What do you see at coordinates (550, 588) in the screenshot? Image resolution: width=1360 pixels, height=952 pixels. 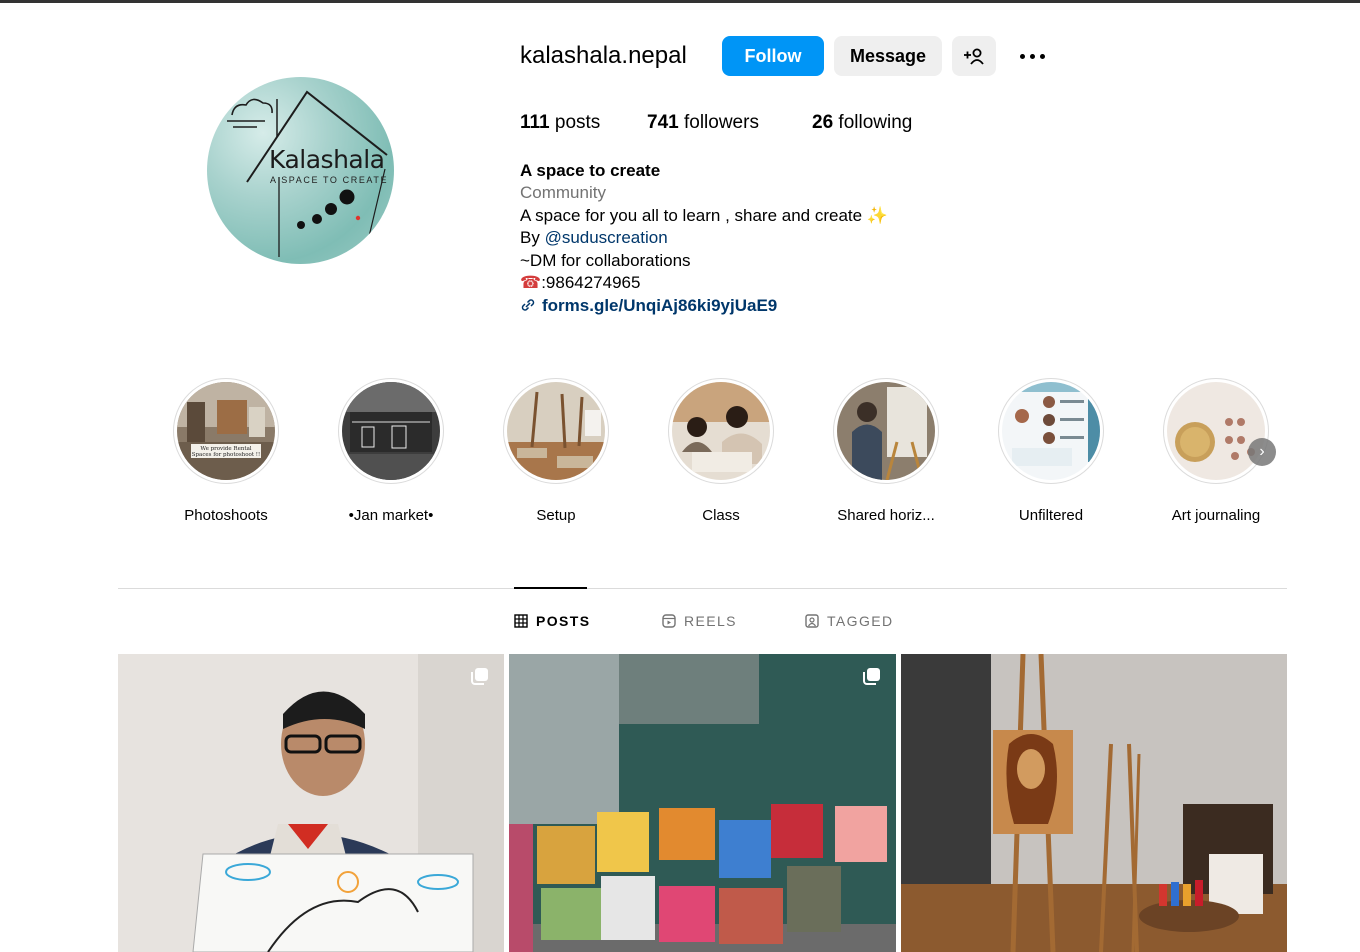 I see `active-tab-indicator` at bounding box center [550, 588].